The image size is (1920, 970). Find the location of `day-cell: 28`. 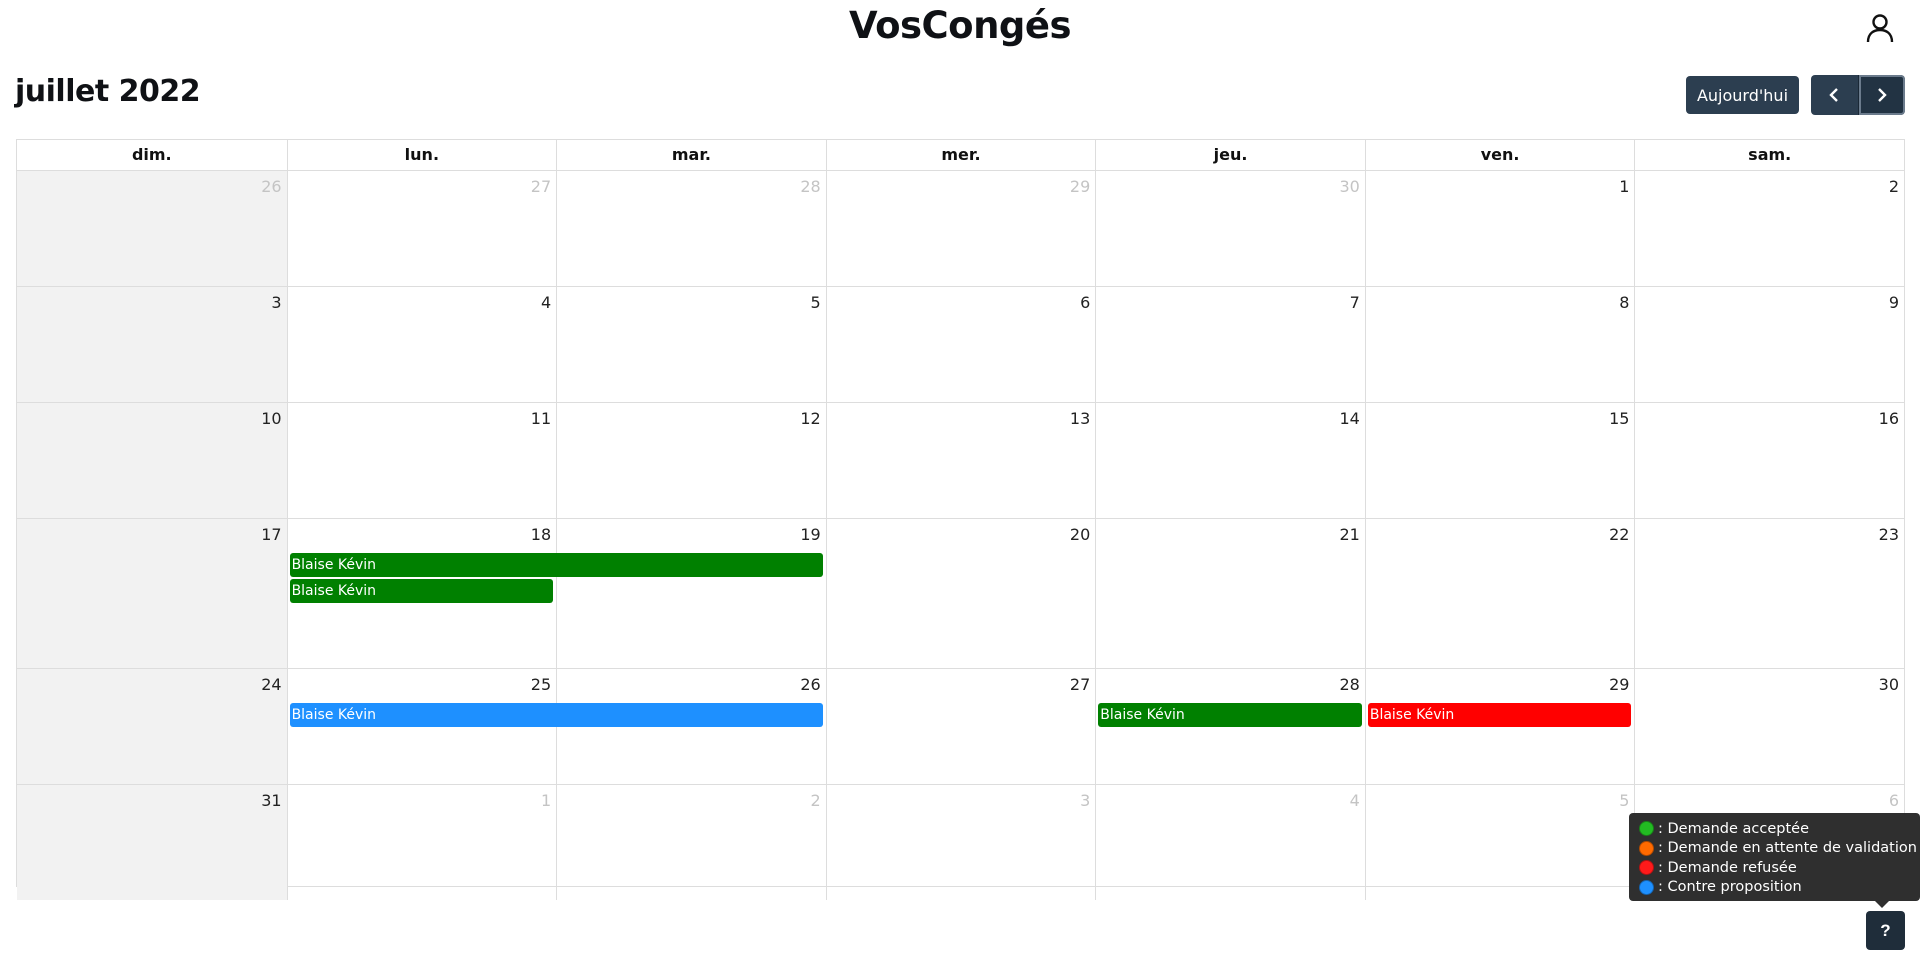

day-cell: 28 is located at coordinates (691, 228).